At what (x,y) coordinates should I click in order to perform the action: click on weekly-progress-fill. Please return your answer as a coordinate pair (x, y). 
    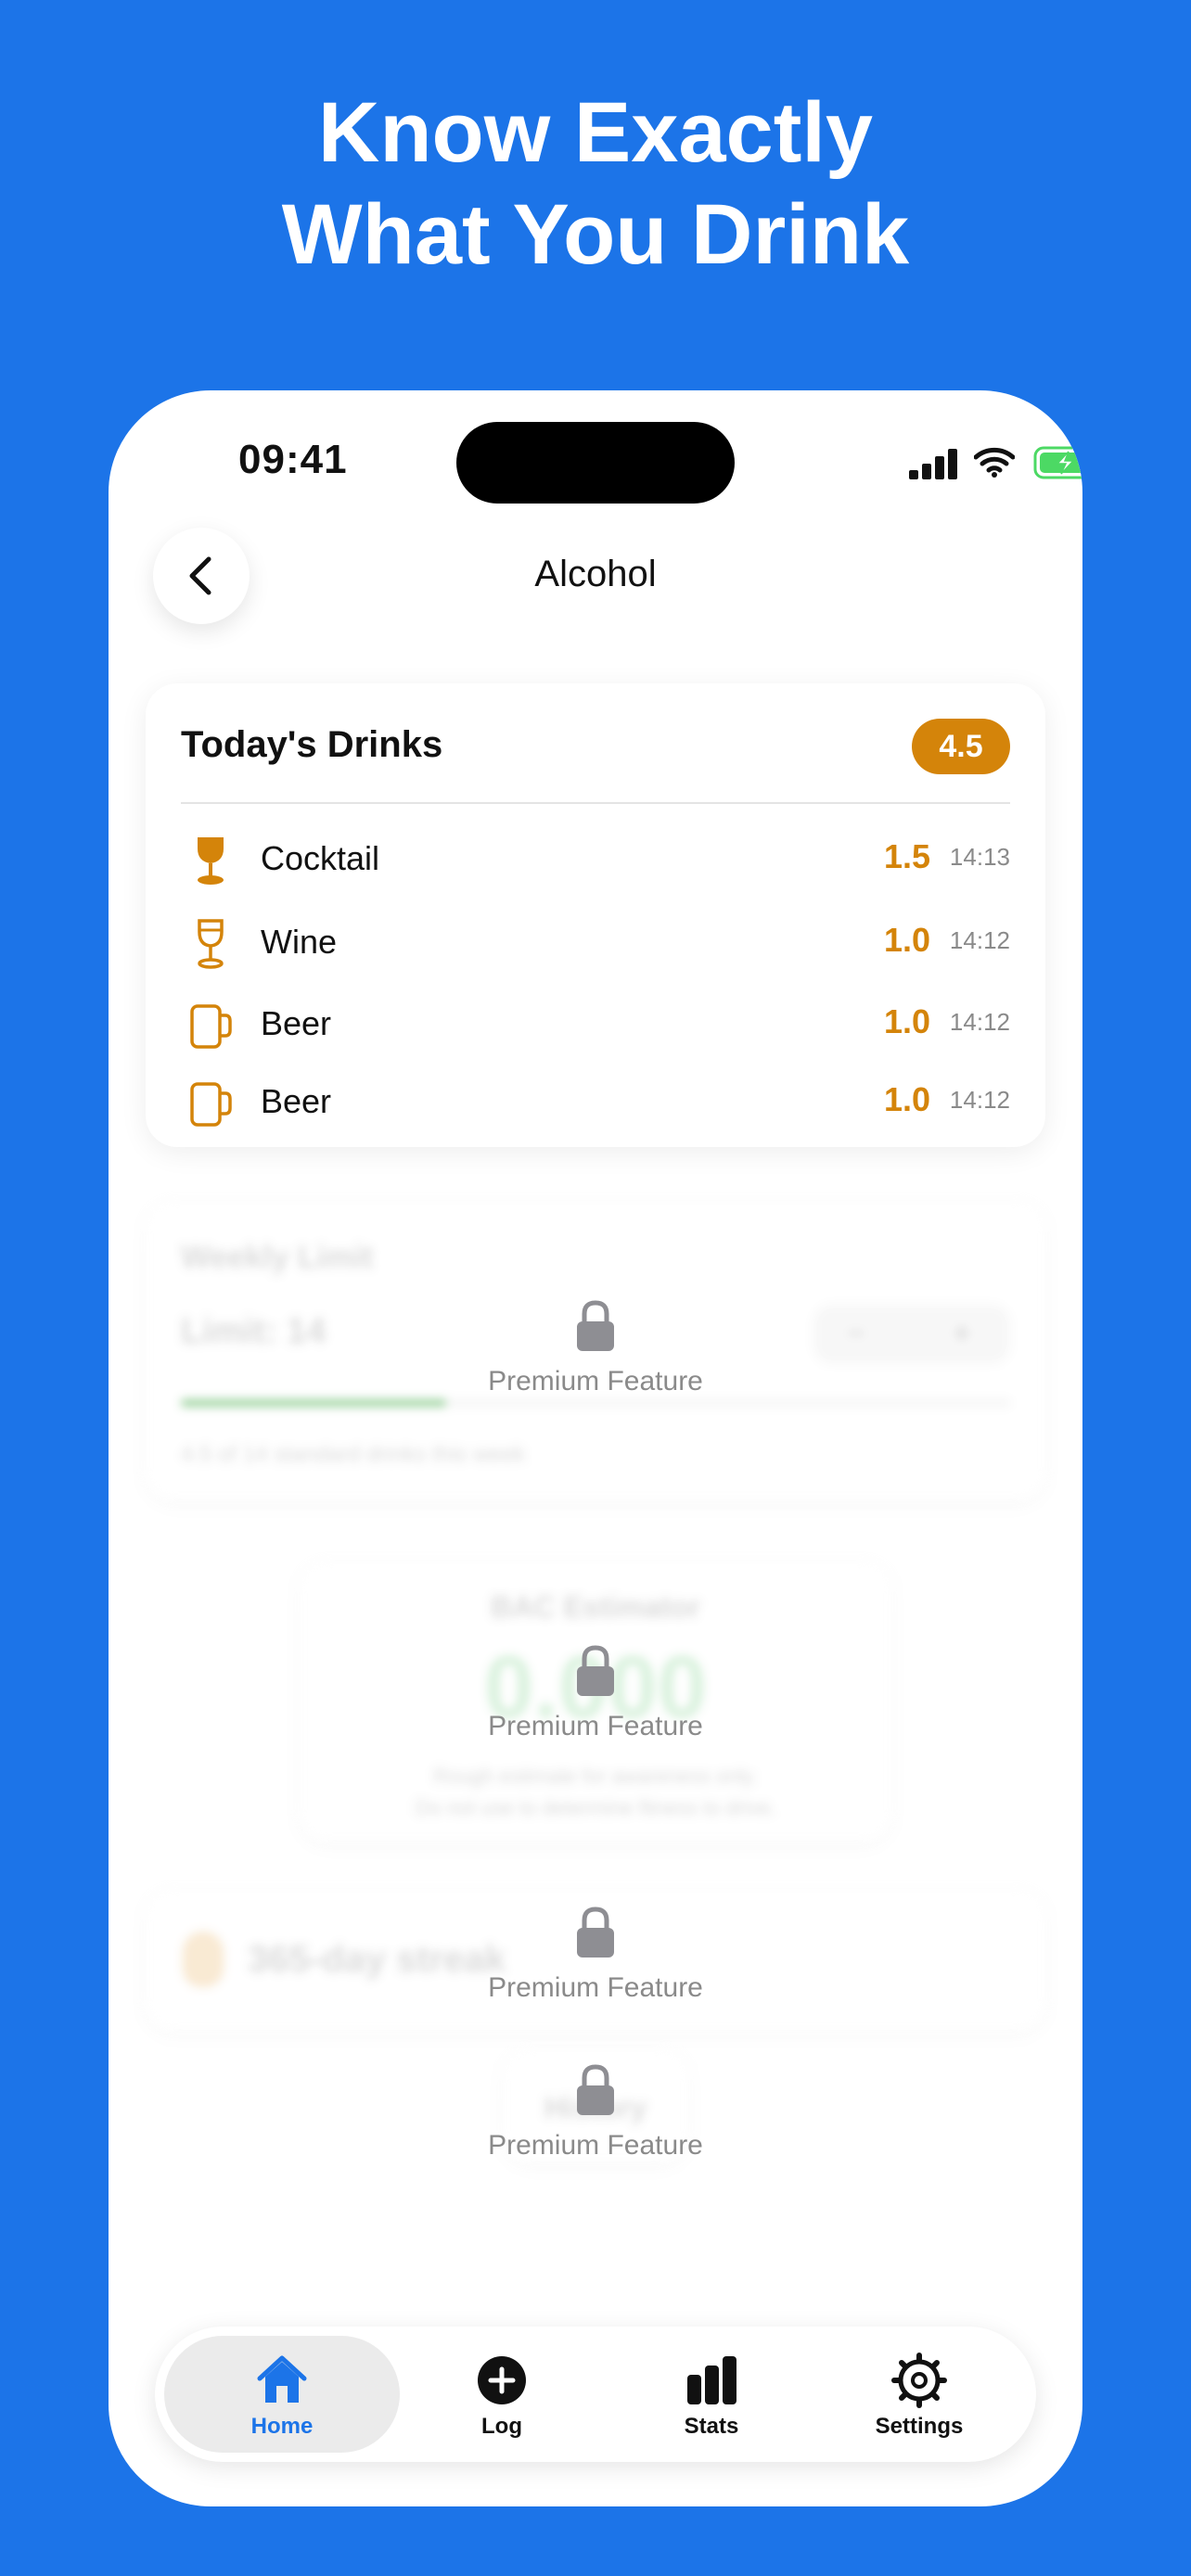
    Looking at the image, I should click on (314, 1403).